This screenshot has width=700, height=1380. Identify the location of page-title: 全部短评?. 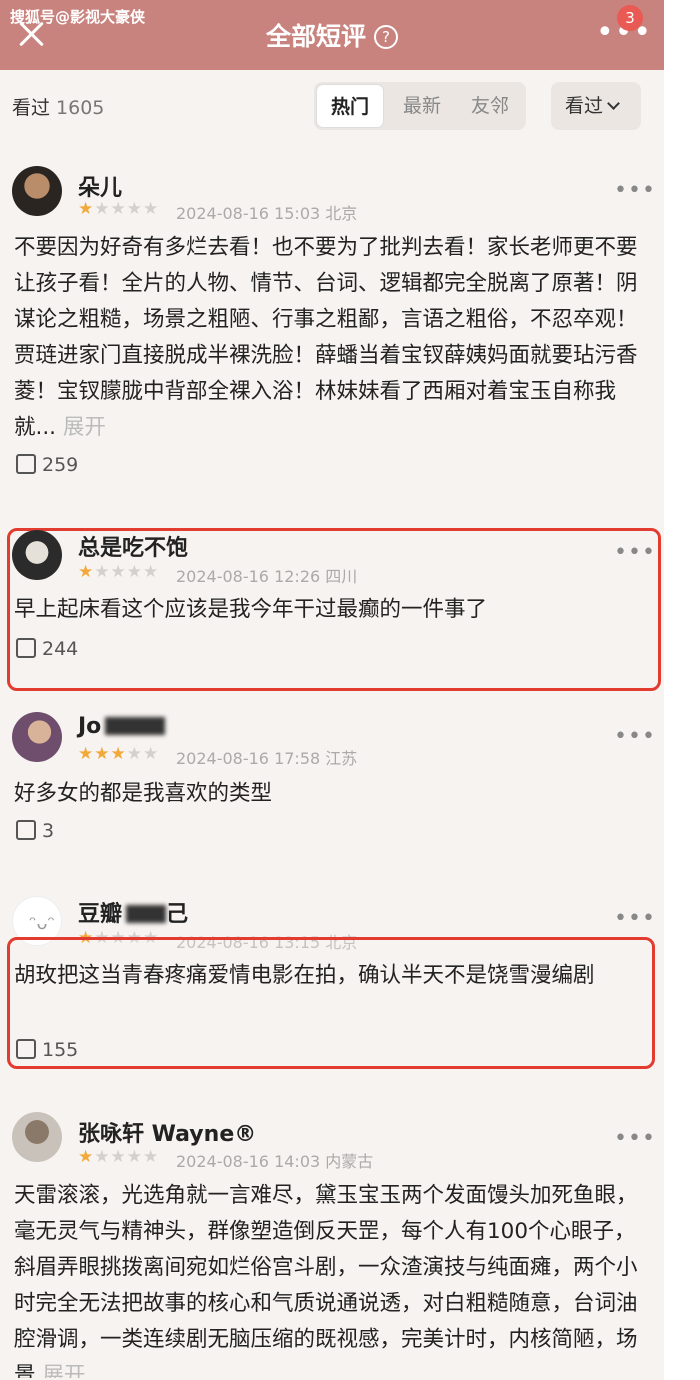
(332, 35).